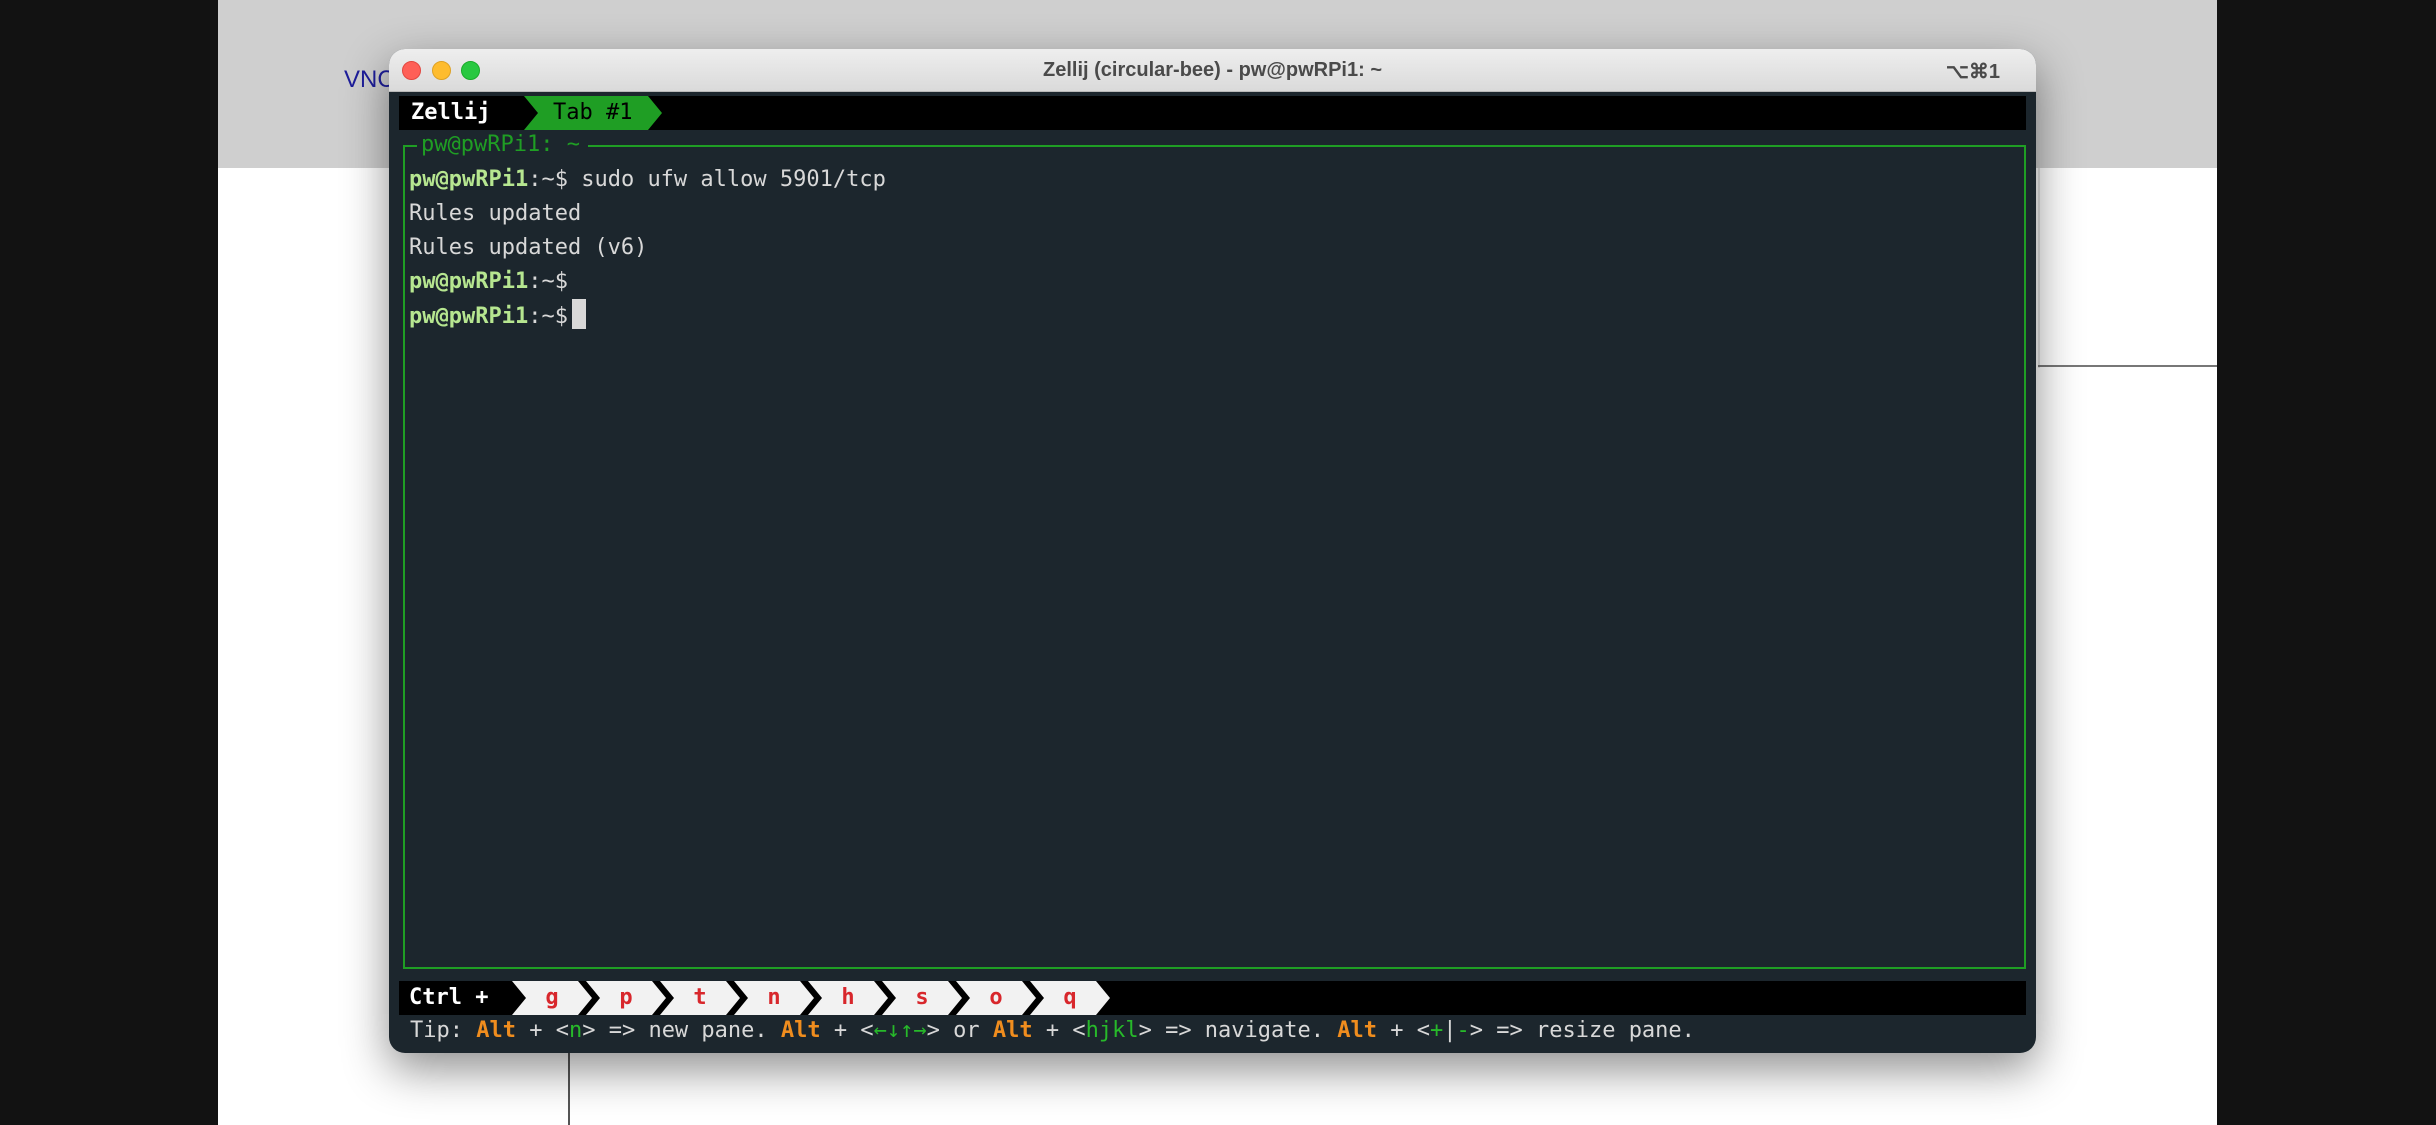 The image size is (2436, 1125). What do you see at coordinates (1212, 998) in the screenshot?
I see `zellij-status-bar: Ctrl + g p t n h s o q` at bounding box center [1212, 998].